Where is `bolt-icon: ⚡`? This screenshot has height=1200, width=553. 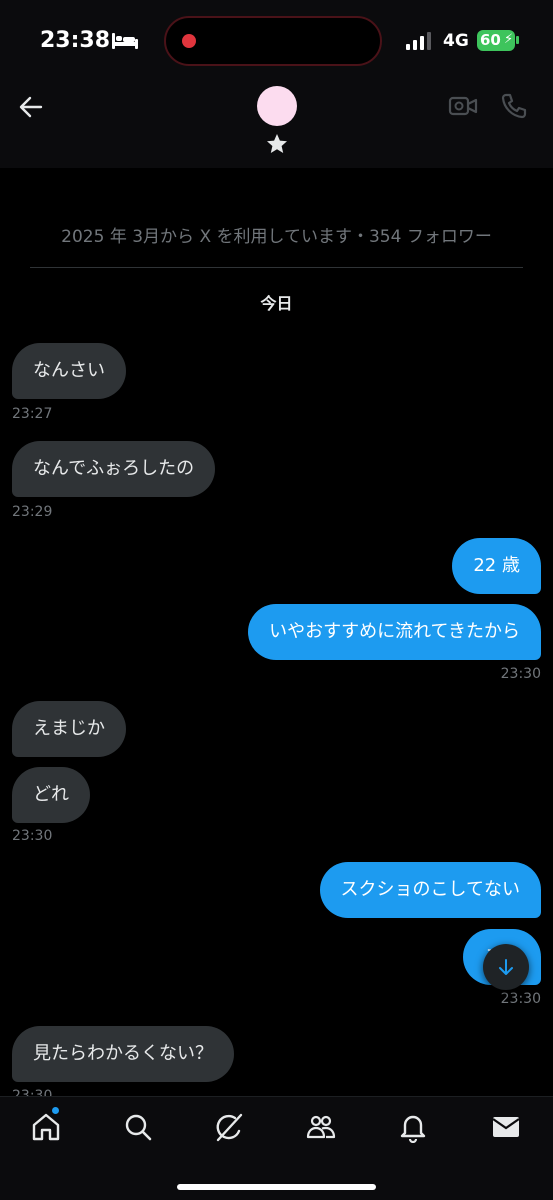
bolt-icon: ⚡ is located at coordinates (509, 39).